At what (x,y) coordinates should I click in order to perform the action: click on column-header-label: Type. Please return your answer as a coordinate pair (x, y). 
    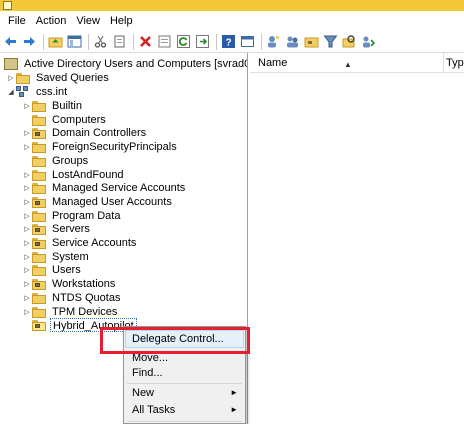
    Looking at the image, I should click on (455, 63).